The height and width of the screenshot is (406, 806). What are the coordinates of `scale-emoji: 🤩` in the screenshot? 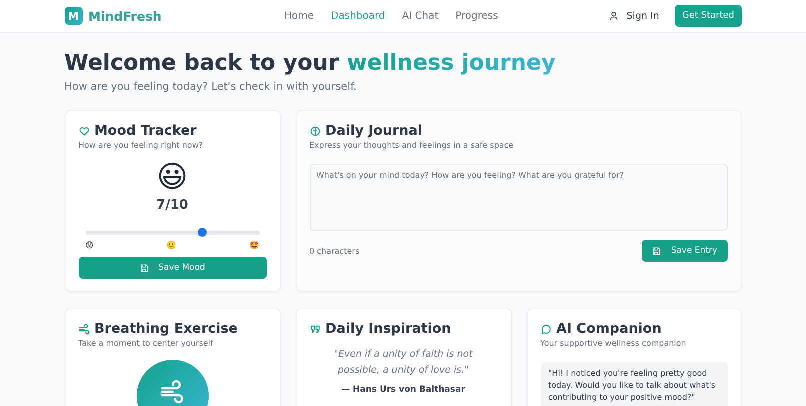 It's located at (255, 245).